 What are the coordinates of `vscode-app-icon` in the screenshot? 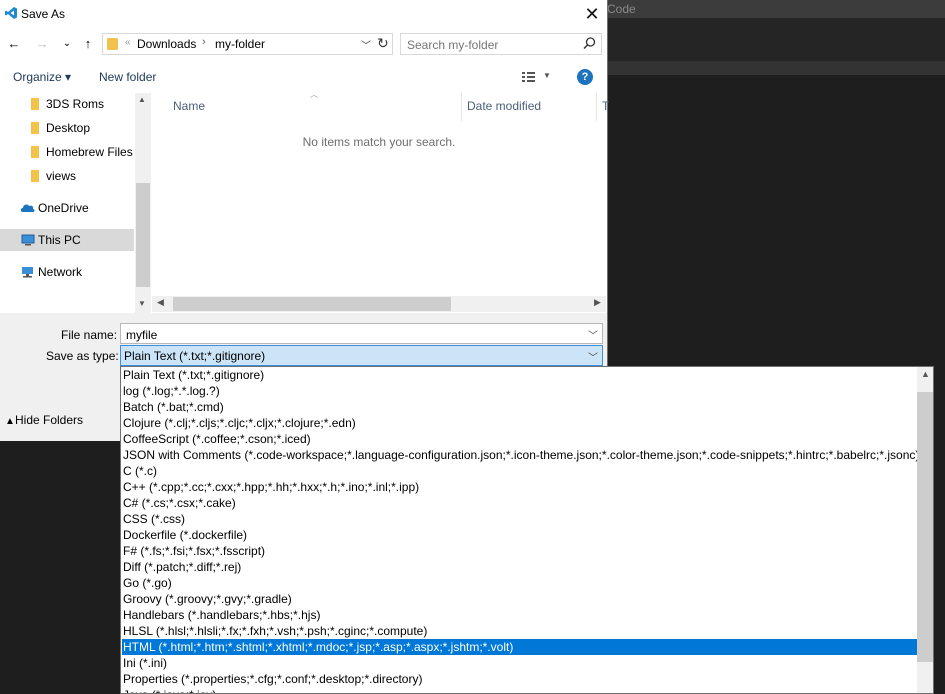 It's located at (11, 13).